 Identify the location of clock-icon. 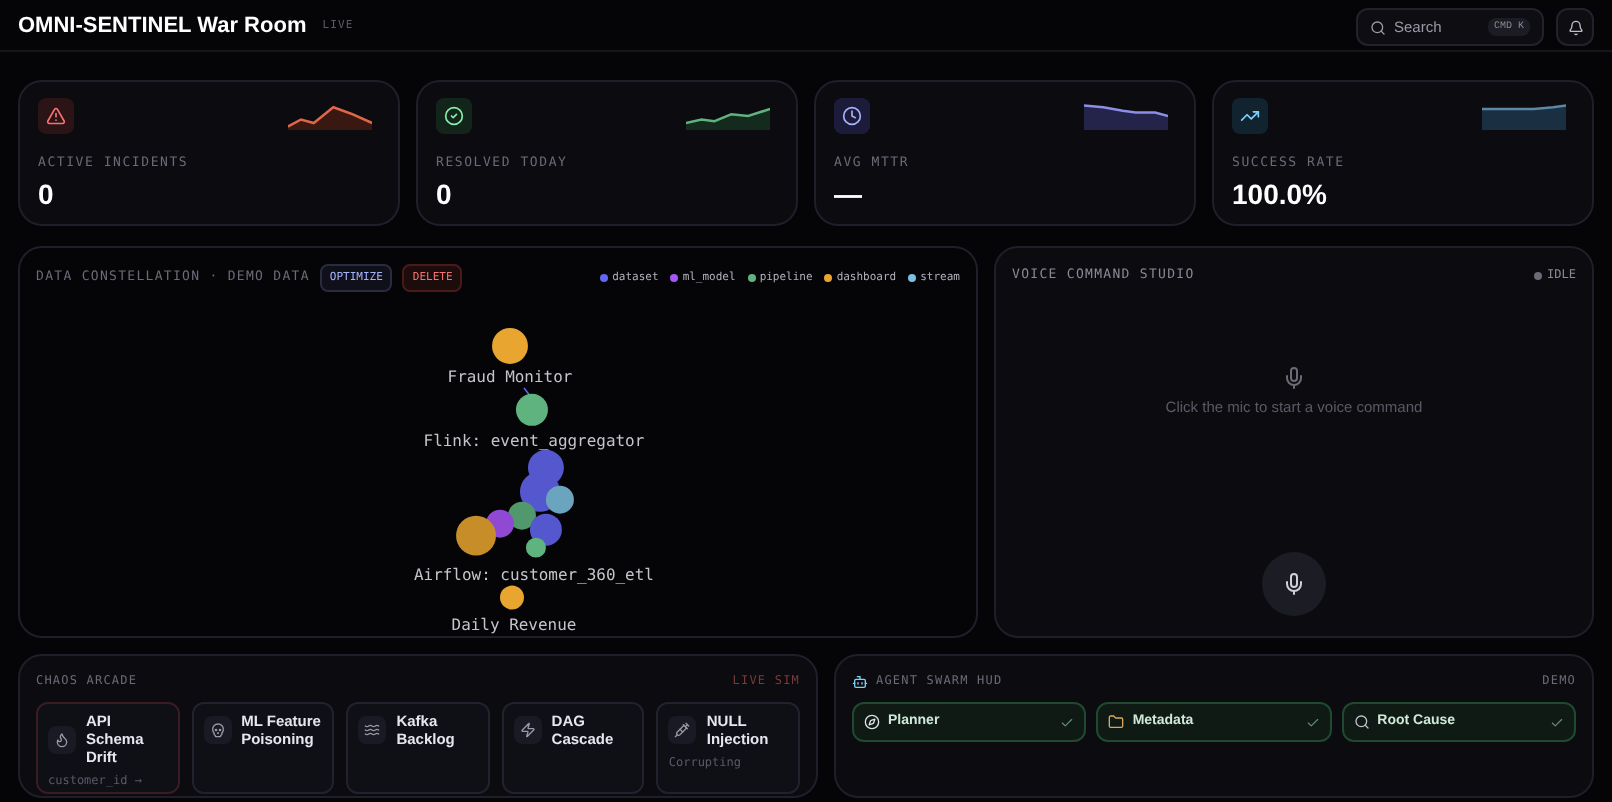
(852, 116).